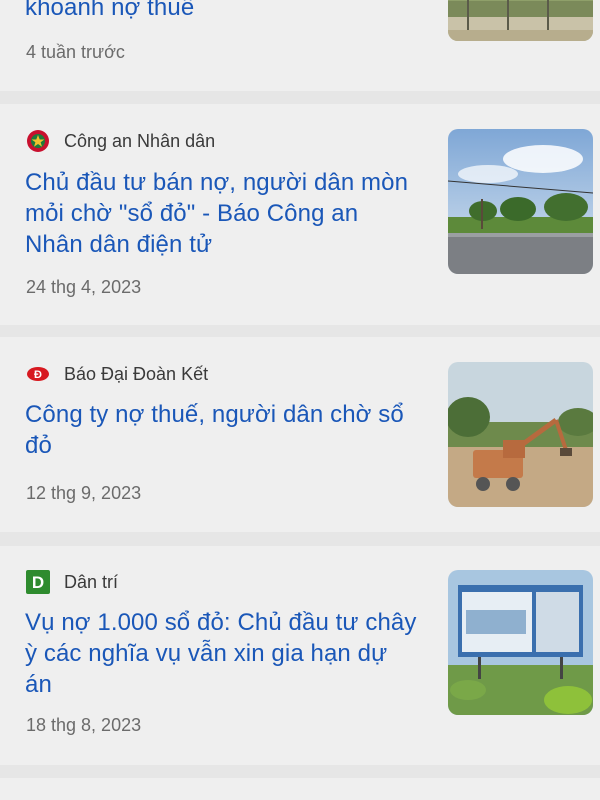 The width and height of the screenshot is (600, 800). Describe the element at coordinates (84, 287) in the screenshot. I see `article-time: 24 thg 4, 2023` at that location.